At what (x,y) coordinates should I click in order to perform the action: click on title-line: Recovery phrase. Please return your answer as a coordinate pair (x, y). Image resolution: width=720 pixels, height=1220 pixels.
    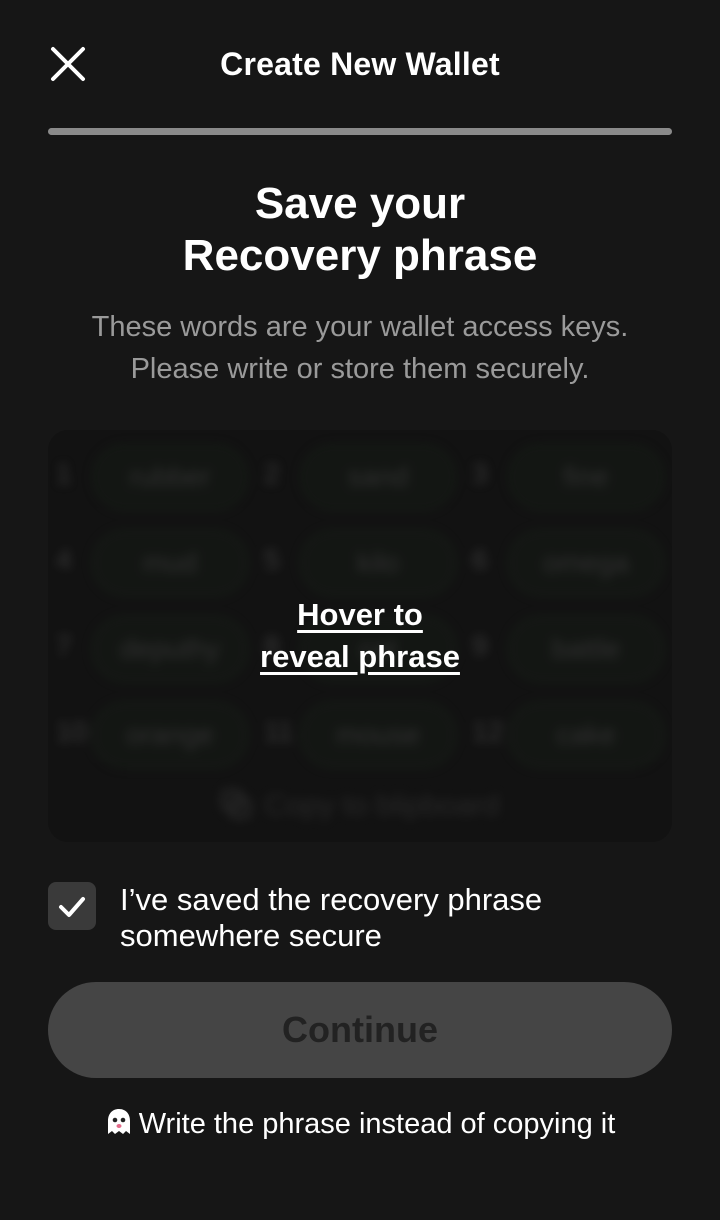
    Looking at the image, I should click on (360, 255).